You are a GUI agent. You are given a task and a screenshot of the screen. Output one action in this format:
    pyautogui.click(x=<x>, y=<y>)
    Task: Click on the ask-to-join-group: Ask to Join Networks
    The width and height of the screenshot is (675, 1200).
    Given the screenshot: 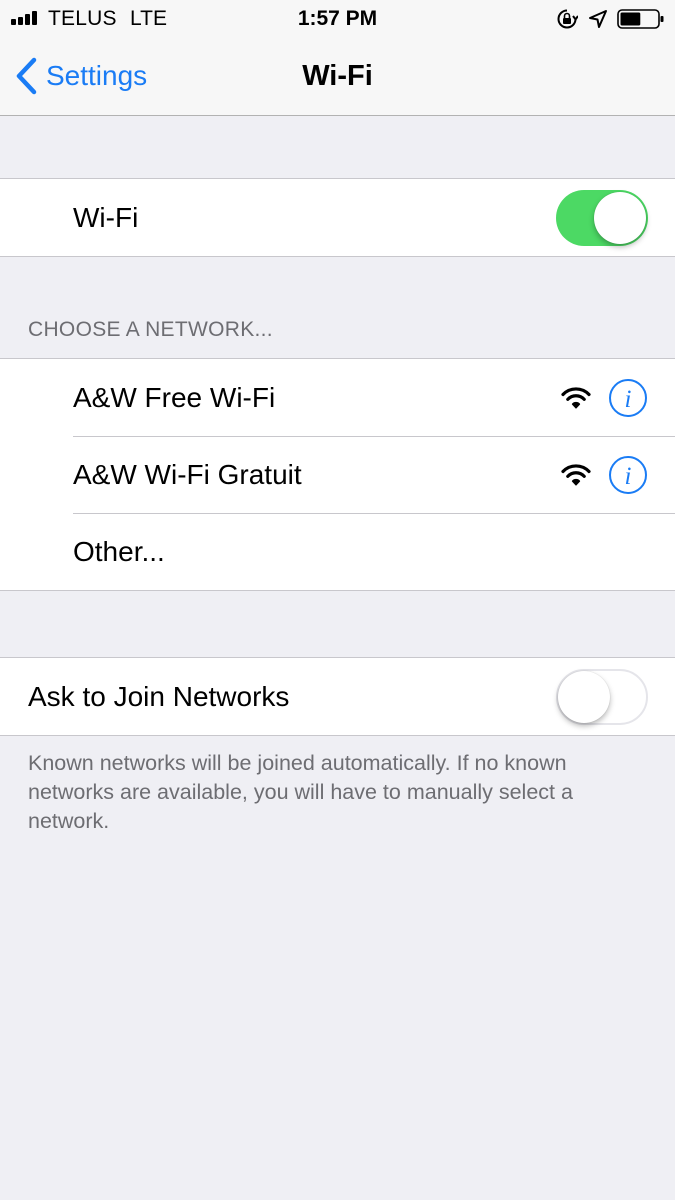 What is the action you would take?
    pyautogui.click(x=337, y=696)
    